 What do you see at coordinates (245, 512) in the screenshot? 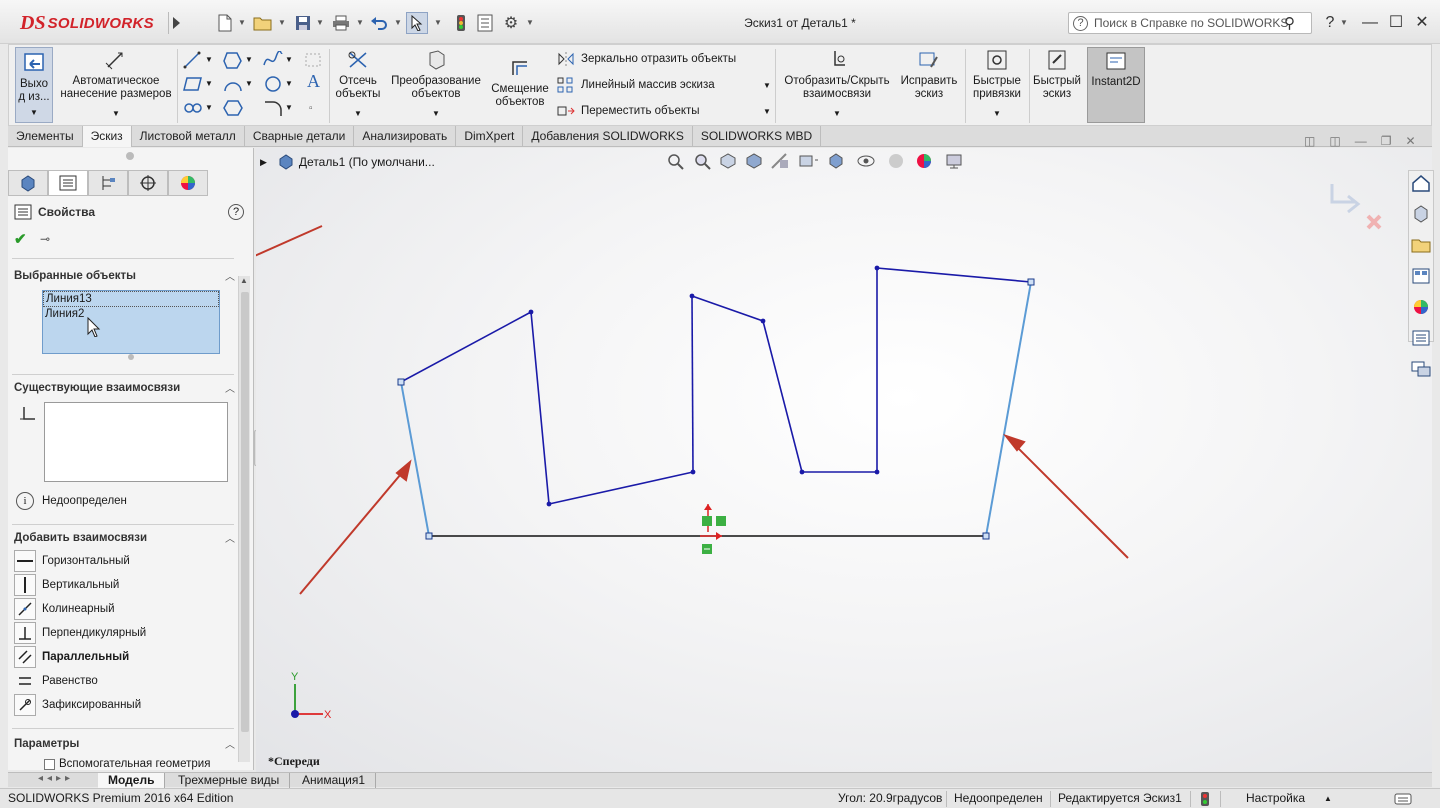
I see `scrollbar-thumb` at bounding box center [245, 512].